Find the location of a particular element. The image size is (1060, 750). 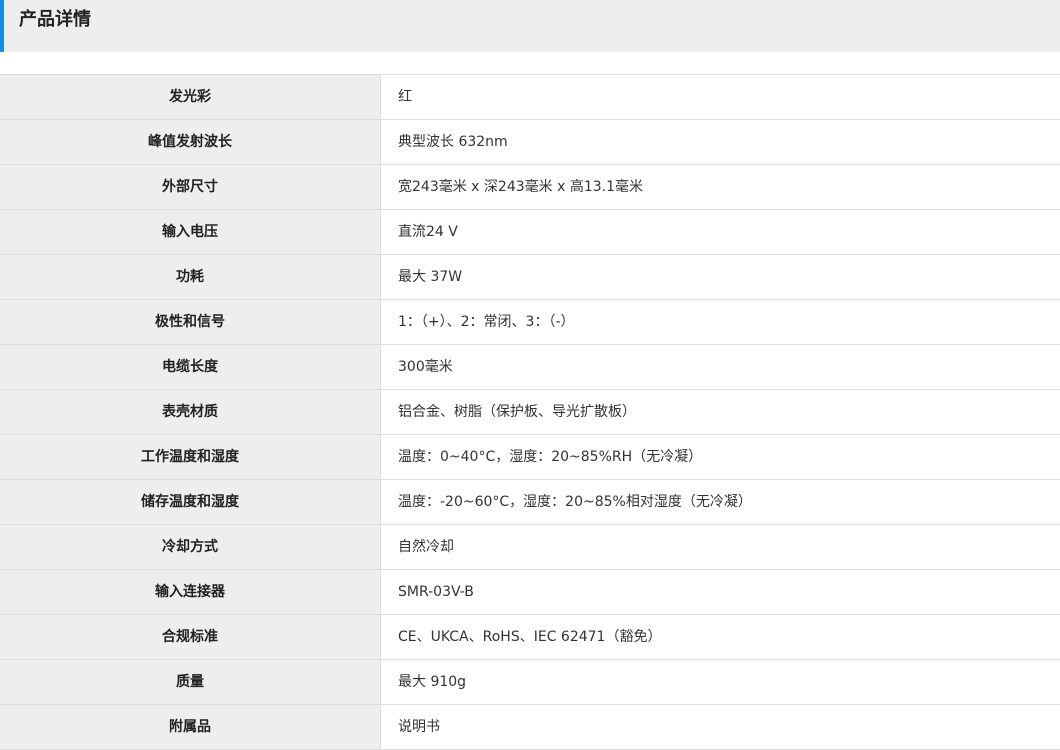

spec-label: 外部尺寸 is located at coordinates (190, 187).